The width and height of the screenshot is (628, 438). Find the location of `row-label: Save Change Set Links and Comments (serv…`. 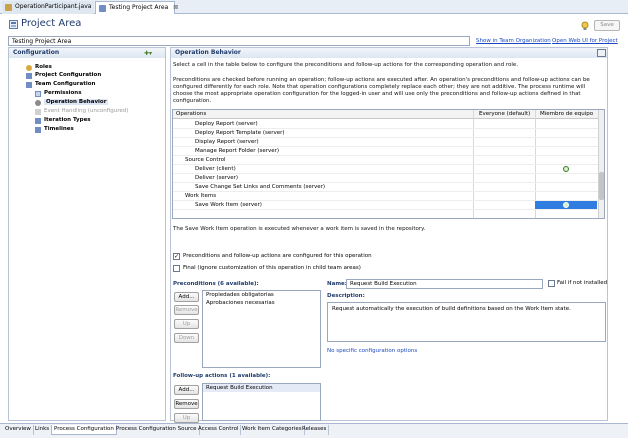

row-label: Save Change Set Links and Comments (serv… is located at coordinates (260, 187).